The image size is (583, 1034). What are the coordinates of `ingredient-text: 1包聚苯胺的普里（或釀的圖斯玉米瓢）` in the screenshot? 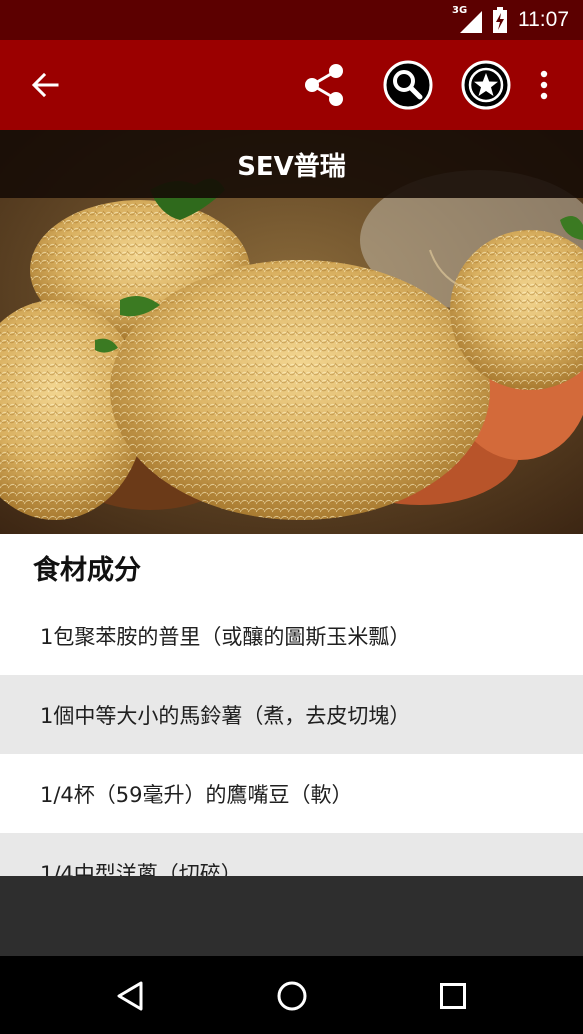 It's located at (225, 636).